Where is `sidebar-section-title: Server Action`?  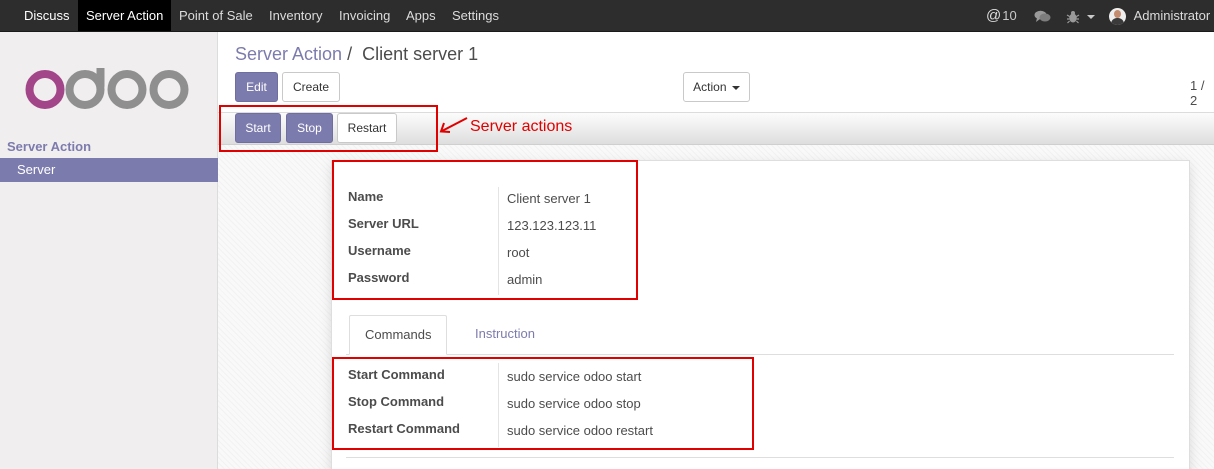 sidebar-section-title: Server Action is located at coordinates (49, 146).